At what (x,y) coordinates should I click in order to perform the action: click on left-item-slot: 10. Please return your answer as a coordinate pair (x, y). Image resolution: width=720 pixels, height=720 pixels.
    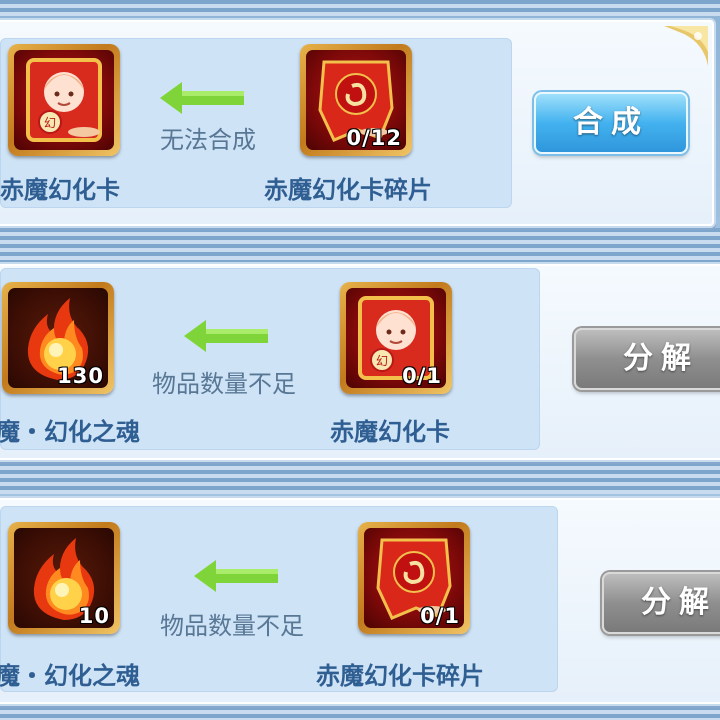
    Looking at the image, I should click on (64, 578).